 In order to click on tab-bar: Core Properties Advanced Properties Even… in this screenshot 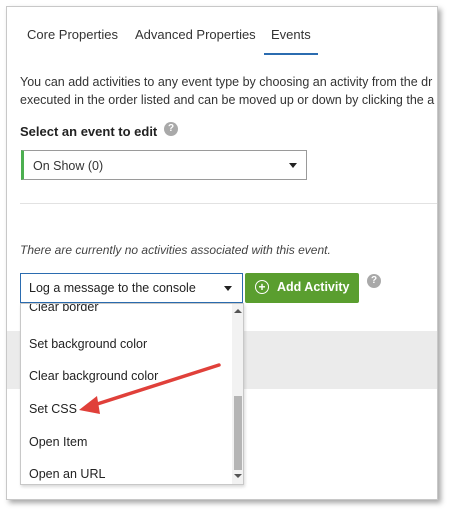, I will do `click(222, 31)`.